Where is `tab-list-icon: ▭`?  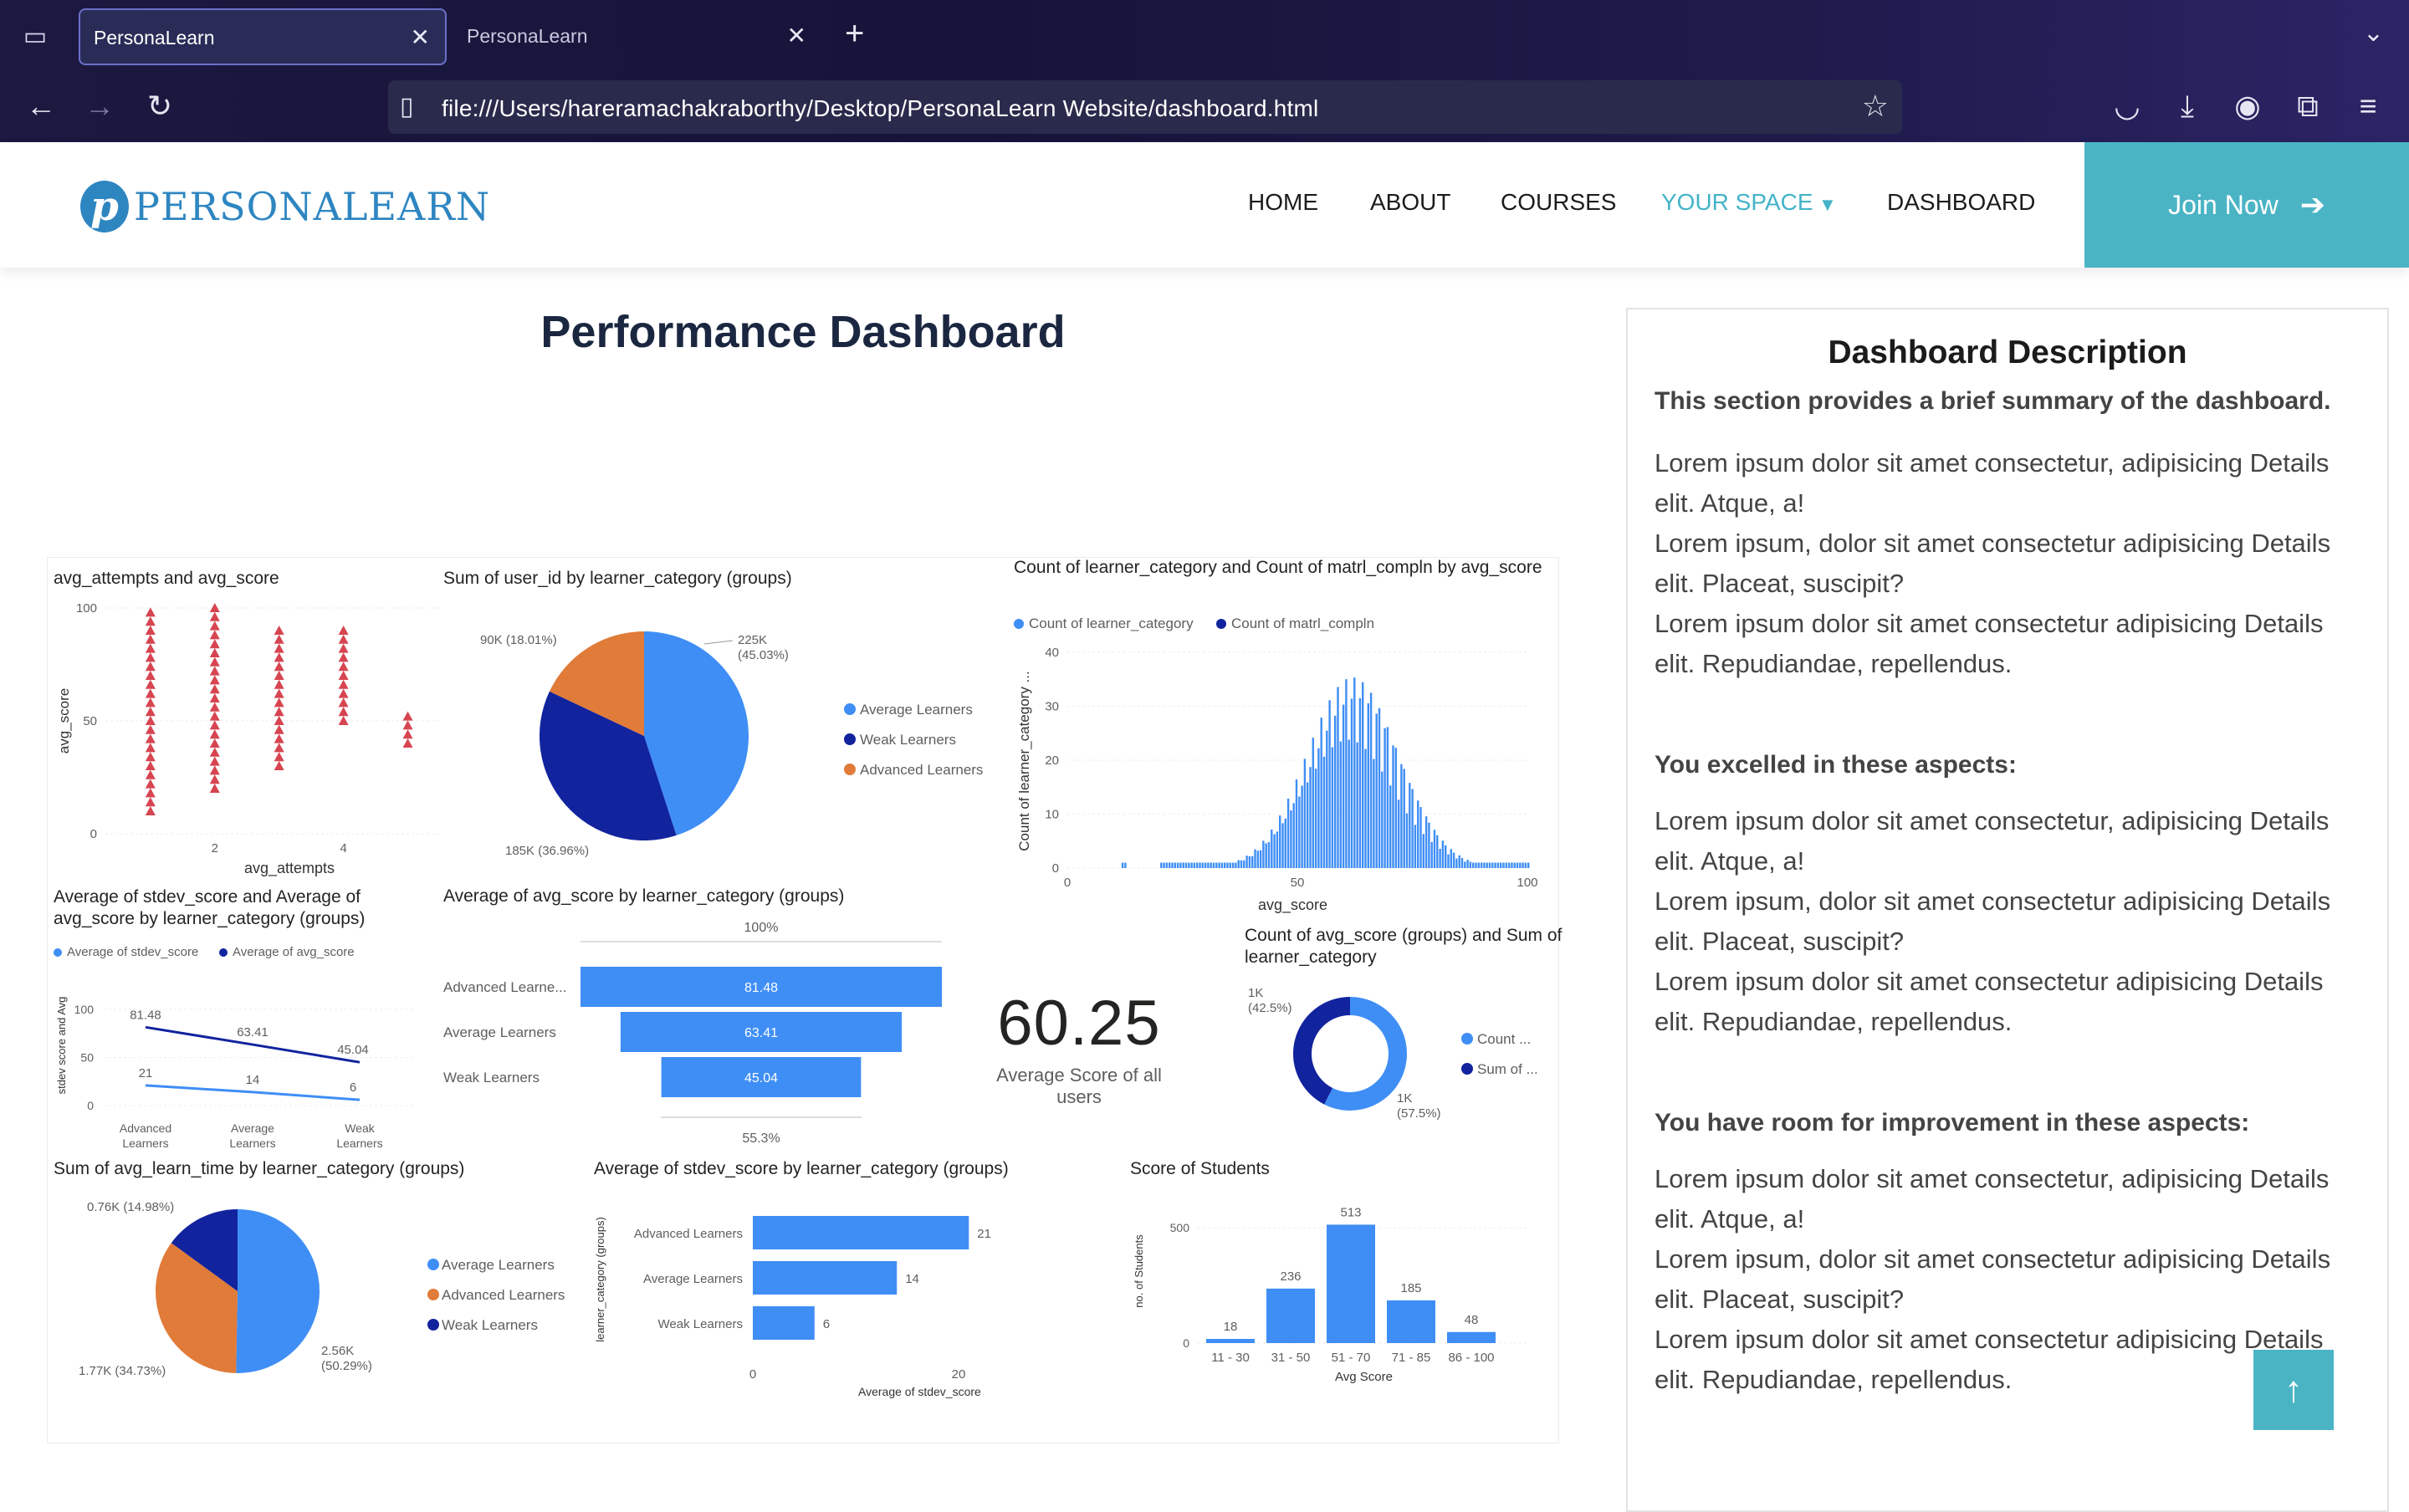 tab-list-icon: ▭ is located at coordinates (35, 37).